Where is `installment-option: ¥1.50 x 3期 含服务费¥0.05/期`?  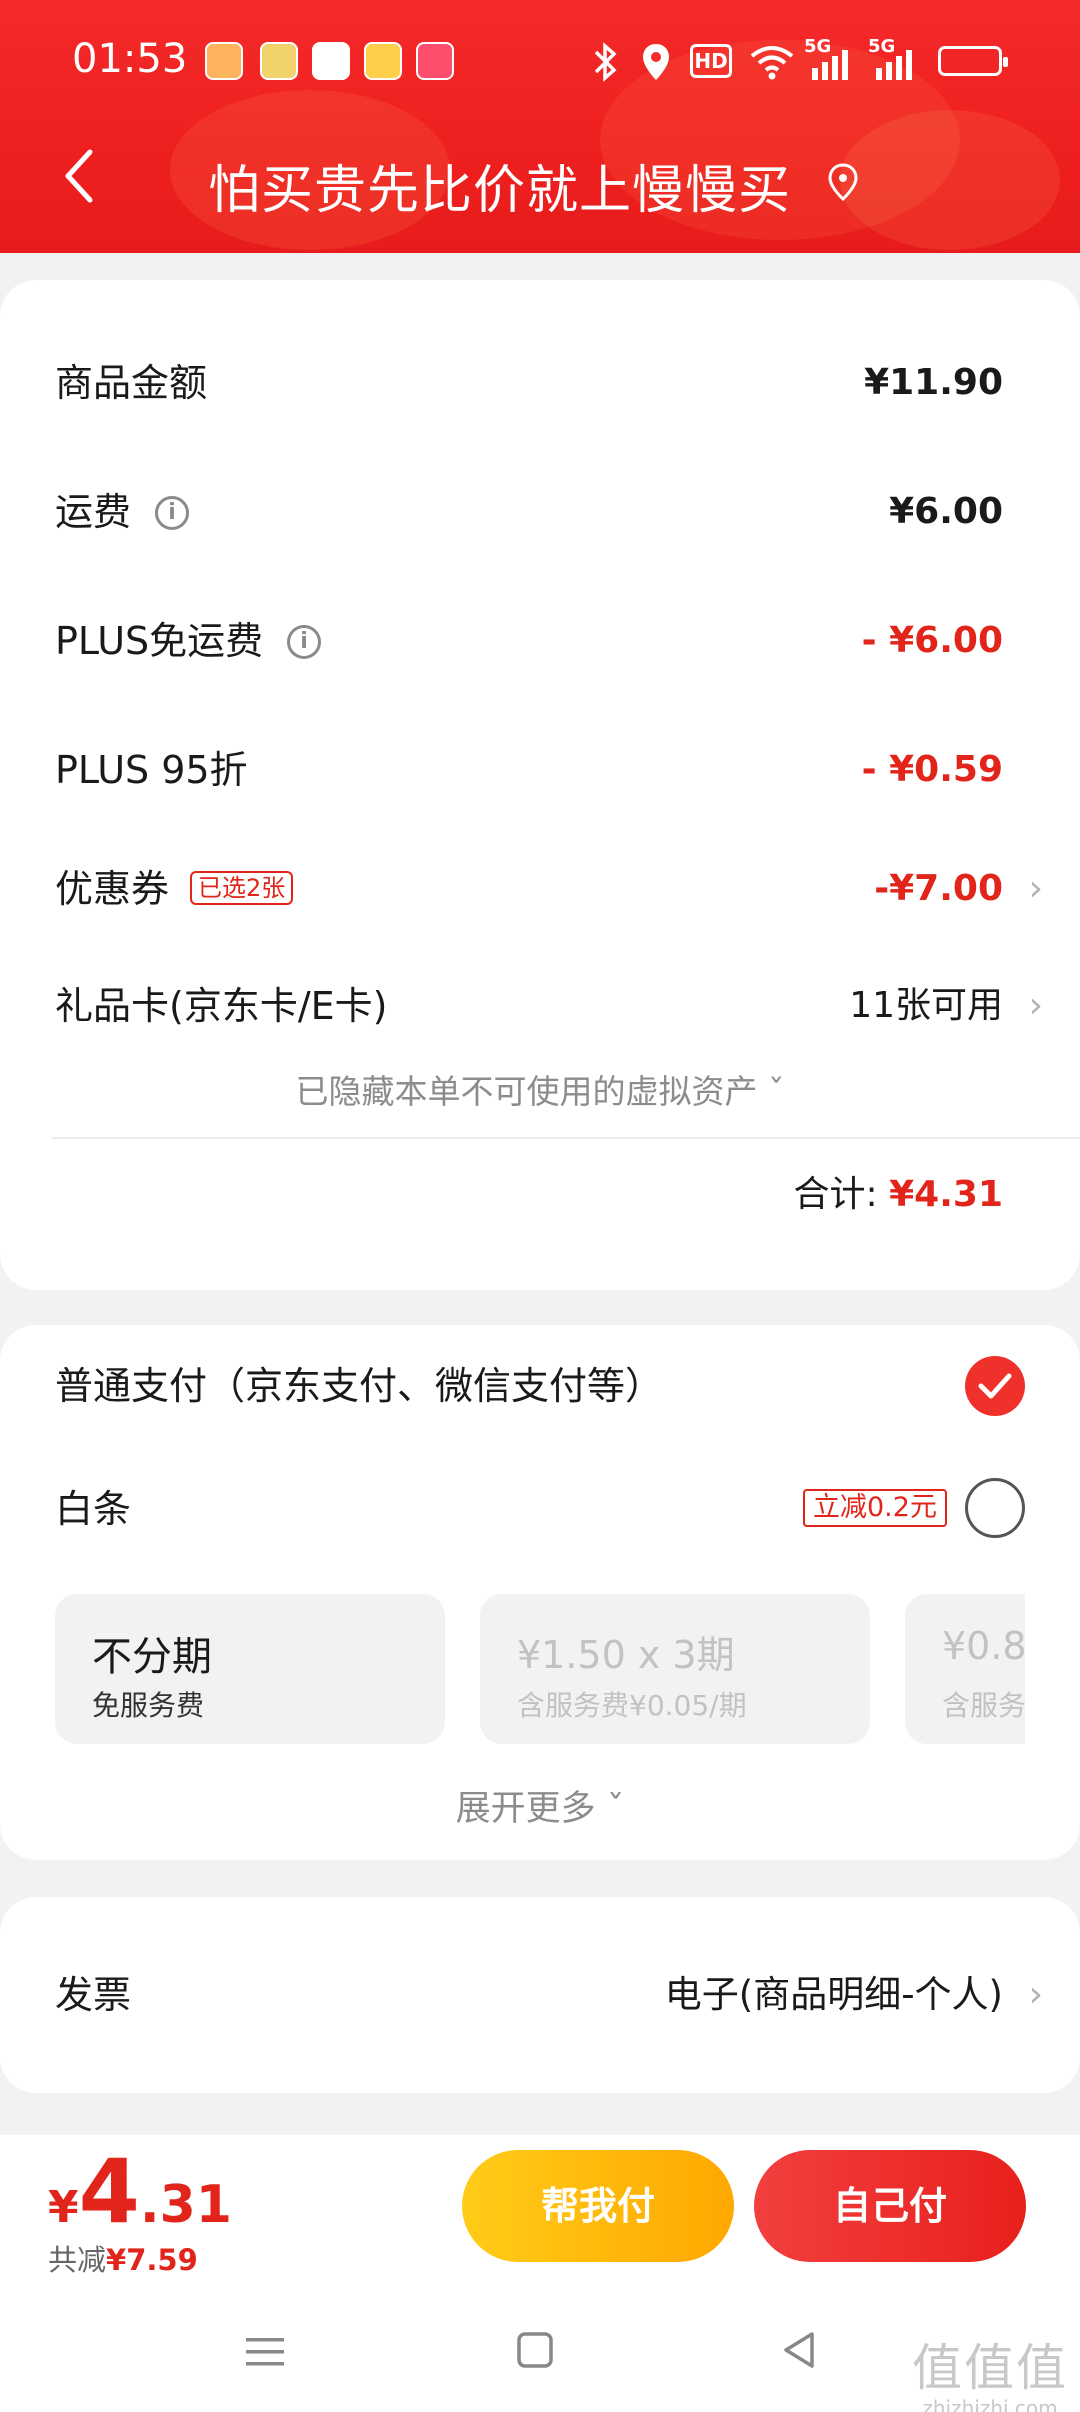
installment-option: ¥1.50 x 3期 含服务费¥0.05/期 is located at coordinates (675, 1669).